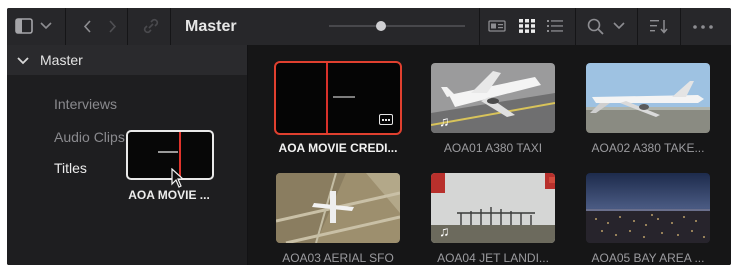 This screenshot has height=265, width=731. I want to click on zoom-slider, so click(397, 26).